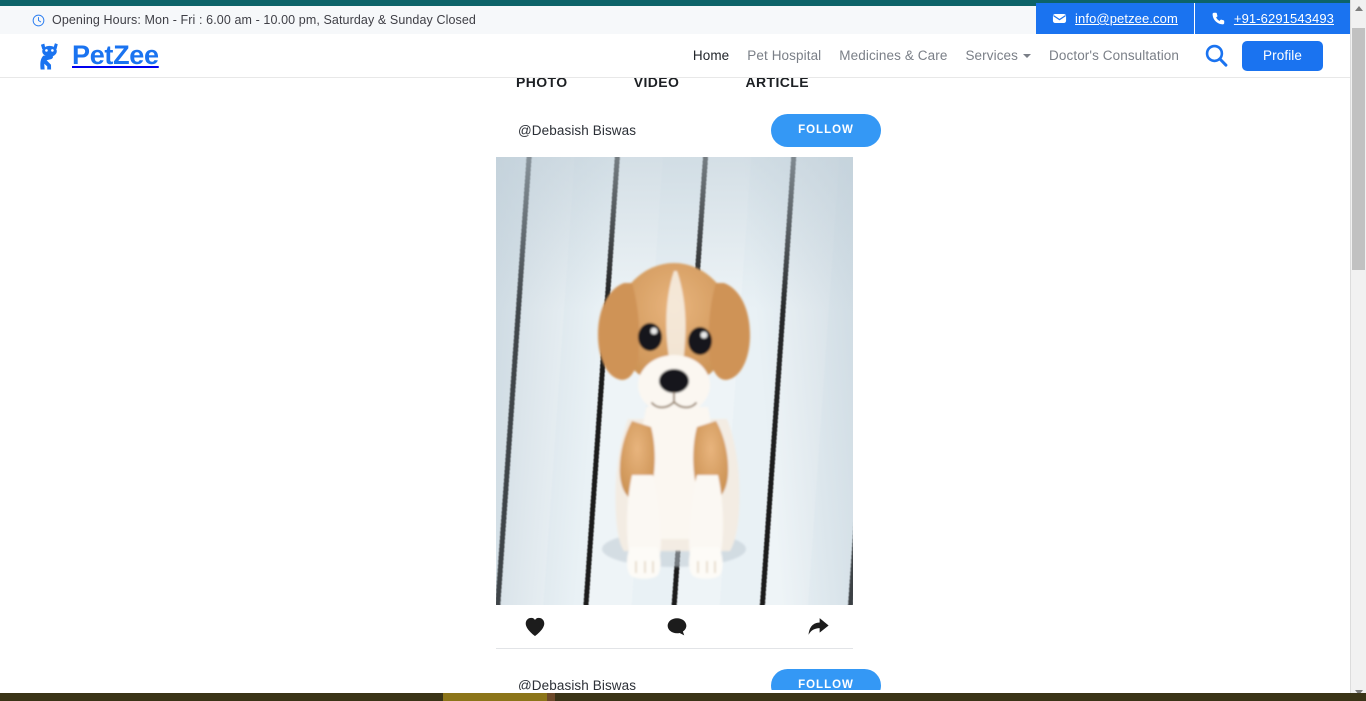  What do you see at coordinates (1358, 149) in the screenshot?
I see `scrollbar-thumb` at bounding box center [1358, 149].